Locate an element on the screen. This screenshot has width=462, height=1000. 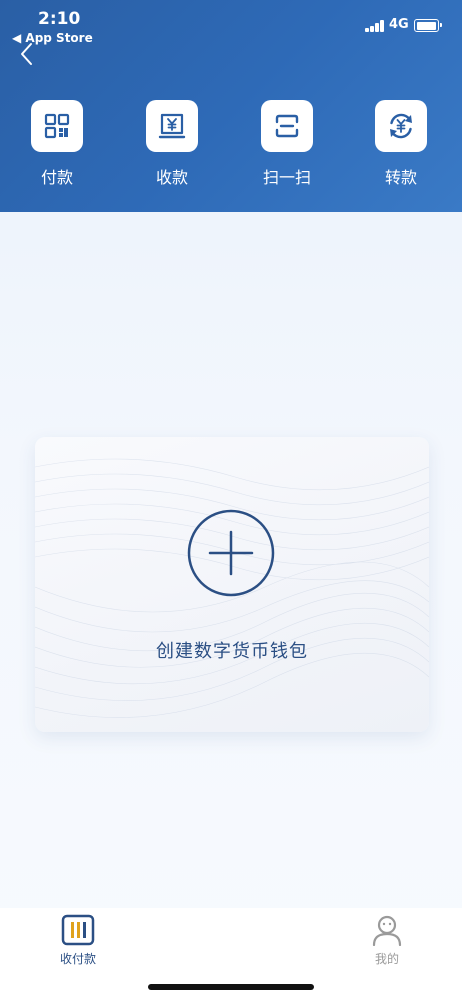
profile-icon is located at coordinates (387, 930).